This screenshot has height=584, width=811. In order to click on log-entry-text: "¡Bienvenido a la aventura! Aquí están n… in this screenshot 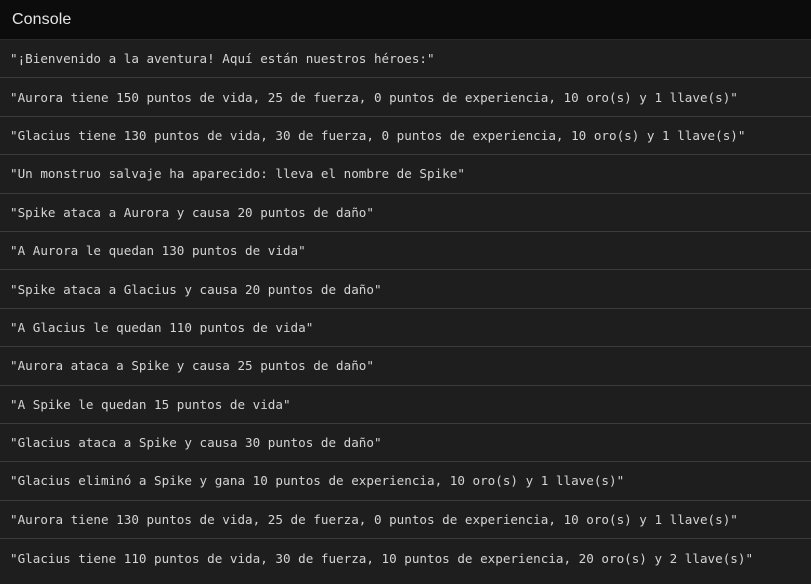, I will do `click(222, 59)`.